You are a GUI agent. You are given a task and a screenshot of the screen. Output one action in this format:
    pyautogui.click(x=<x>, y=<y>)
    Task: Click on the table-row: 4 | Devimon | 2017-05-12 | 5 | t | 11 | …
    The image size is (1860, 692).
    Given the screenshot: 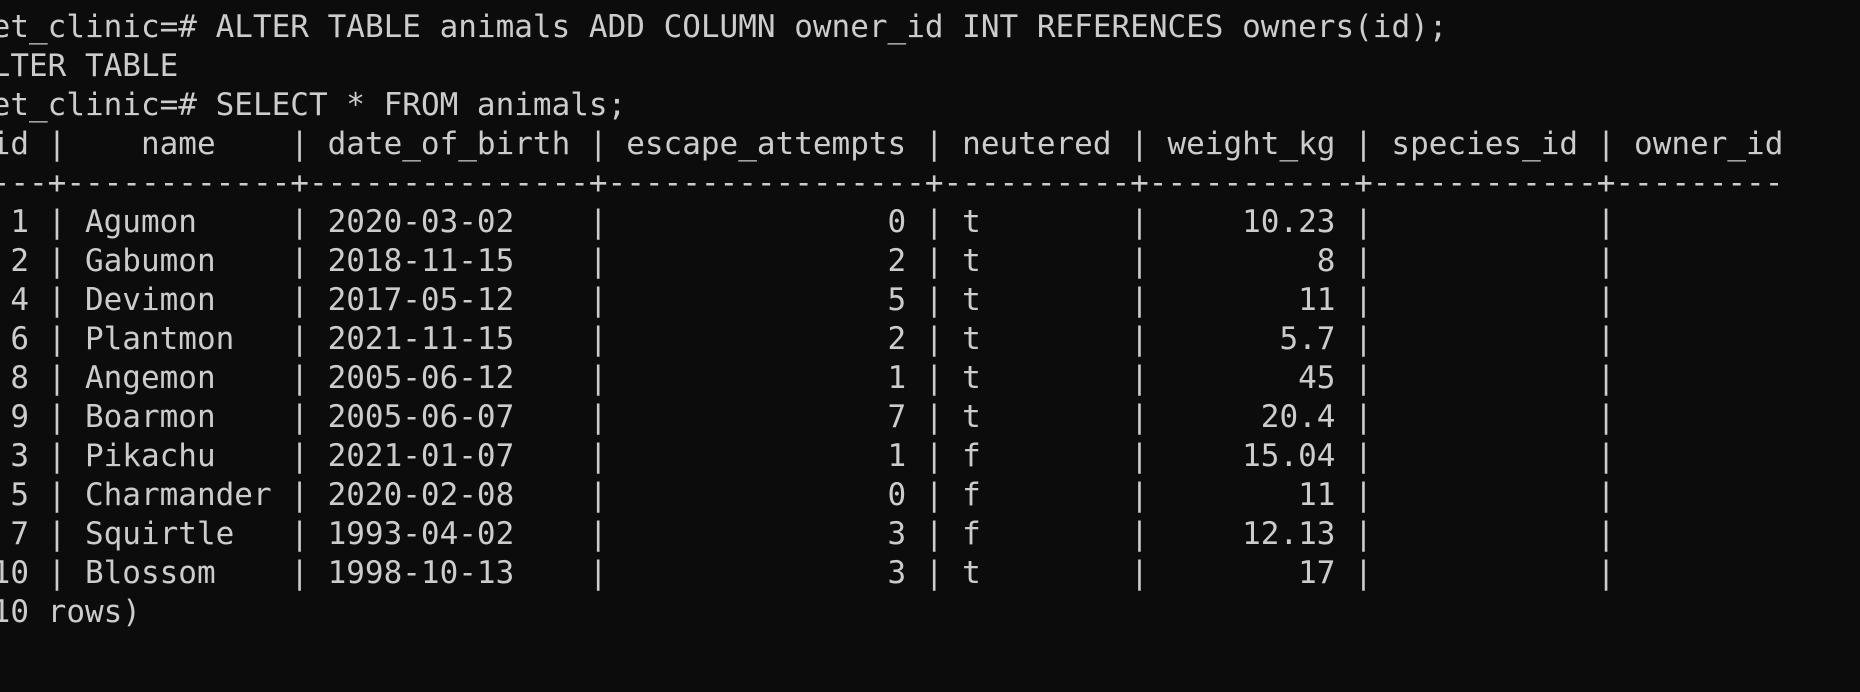 What is the action you would take?
    pyautogui.click(x=808, y=300)
    